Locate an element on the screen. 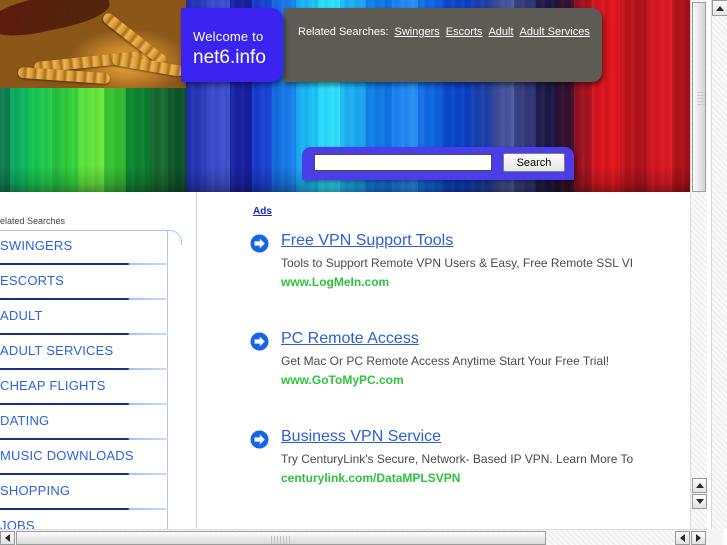 The height and width of the screenshot is (545, 727). sidebar-item-label: MUSIC DOWNLOADS is located at coordinates (67, 455).